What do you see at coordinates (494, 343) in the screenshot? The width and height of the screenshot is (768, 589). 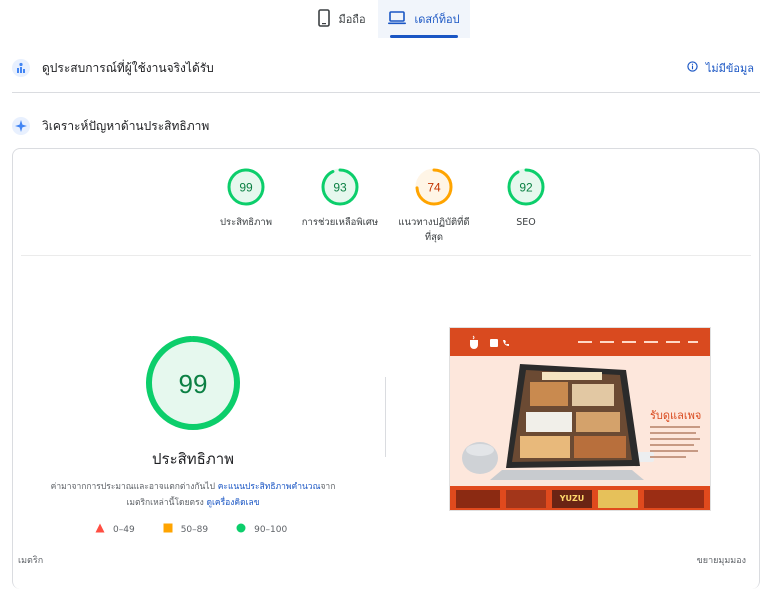 I see `facebook-icon` at bounding box center [494, 343].